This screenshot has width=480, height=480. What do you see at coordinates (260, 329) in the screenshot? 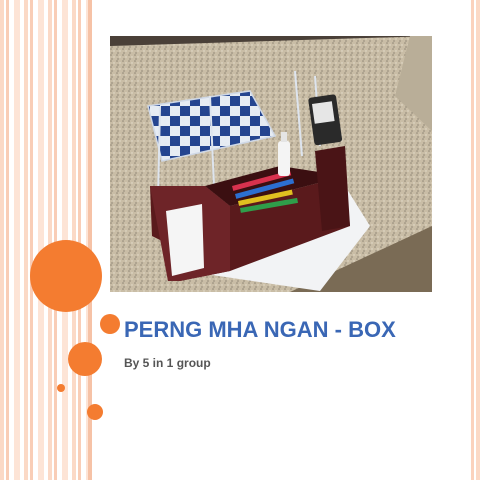
I see `slide-title: PERNG MHA NGAN - BOX` at bounding box center [260, 329].